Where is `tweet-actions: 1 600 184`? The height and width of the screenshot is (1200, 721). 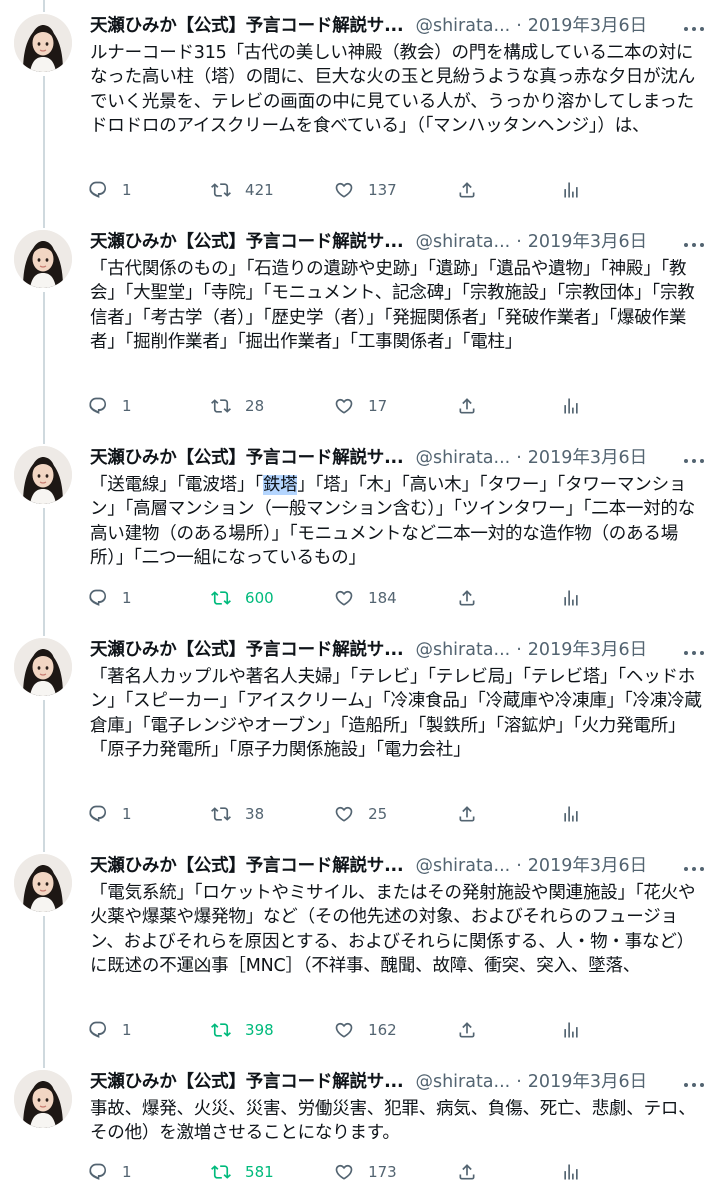 tweet-actions: 1 600 184 is located at coordinates (353, 598).